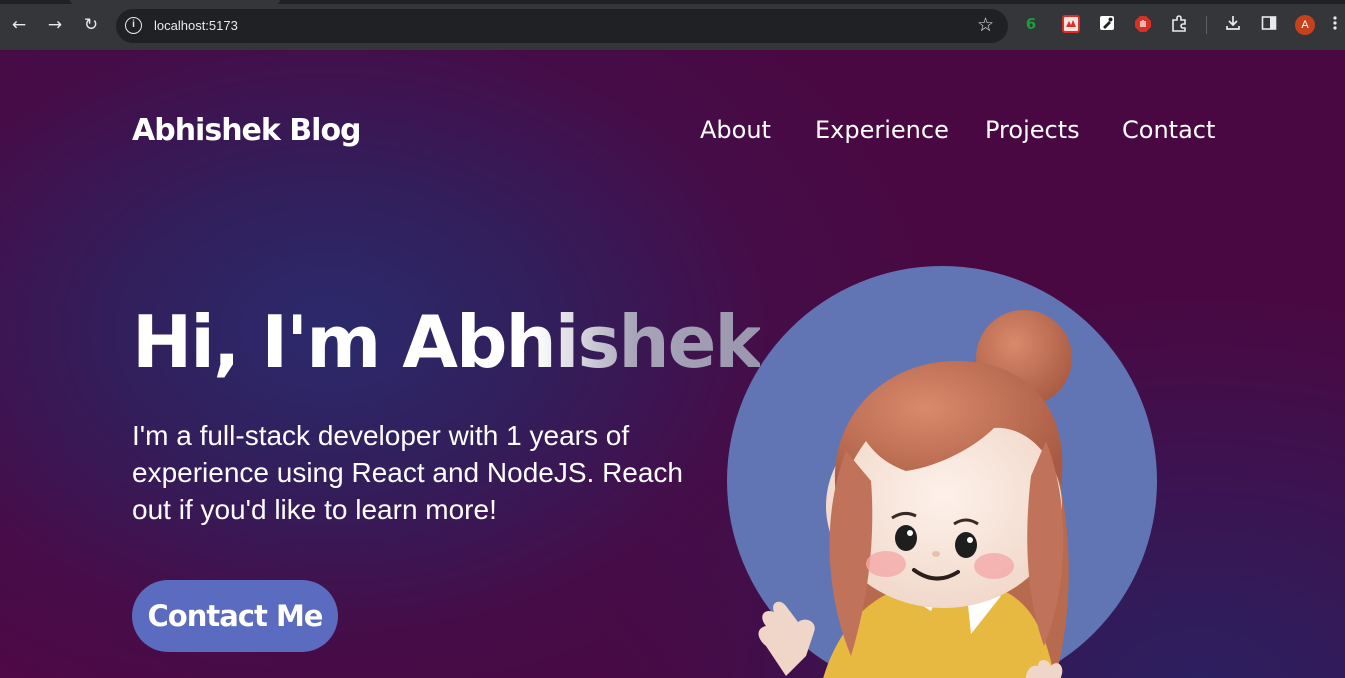  What do you see at coordinates (91, 25) in the screenshot?
I see `reload-icon: ↻` at bounding box center [91, 25].